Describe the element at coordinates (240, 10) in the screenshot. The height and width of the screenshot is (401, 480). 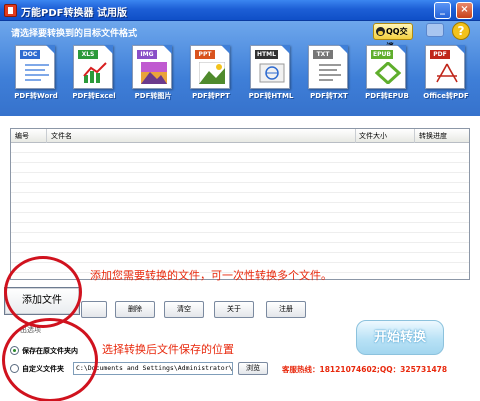
I see `title-bar: 万能PDF转换器 试用版 _ ×` at that location.